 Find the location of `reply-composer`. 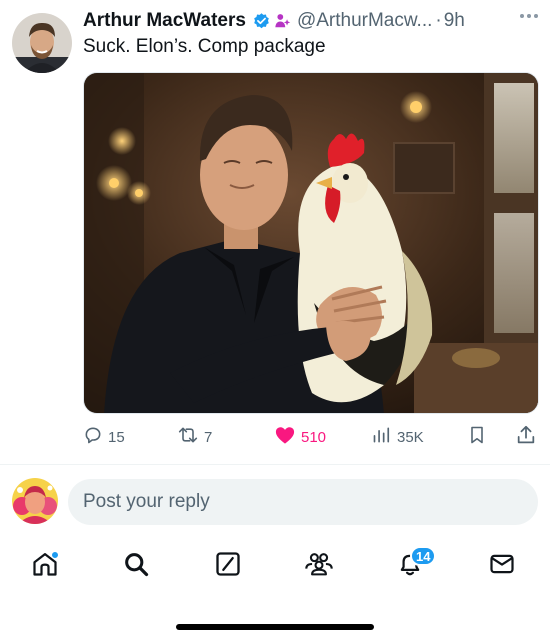

reply-composer is located at coordinates (275, 502).